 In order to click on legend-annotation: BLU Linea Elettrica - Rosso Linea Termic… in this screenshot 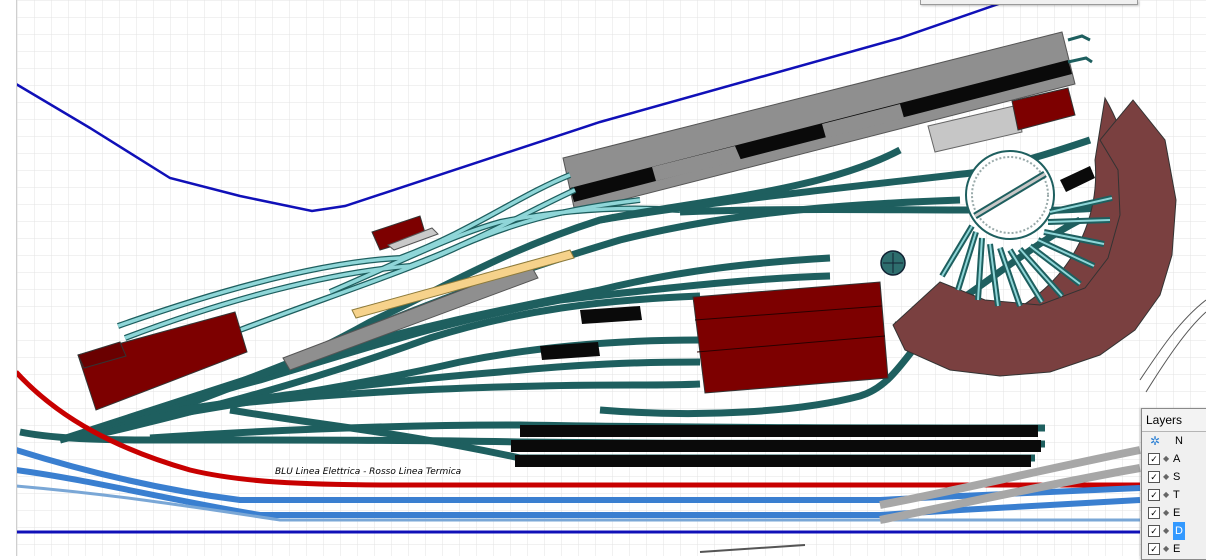, I will do `click(368, 472)`.